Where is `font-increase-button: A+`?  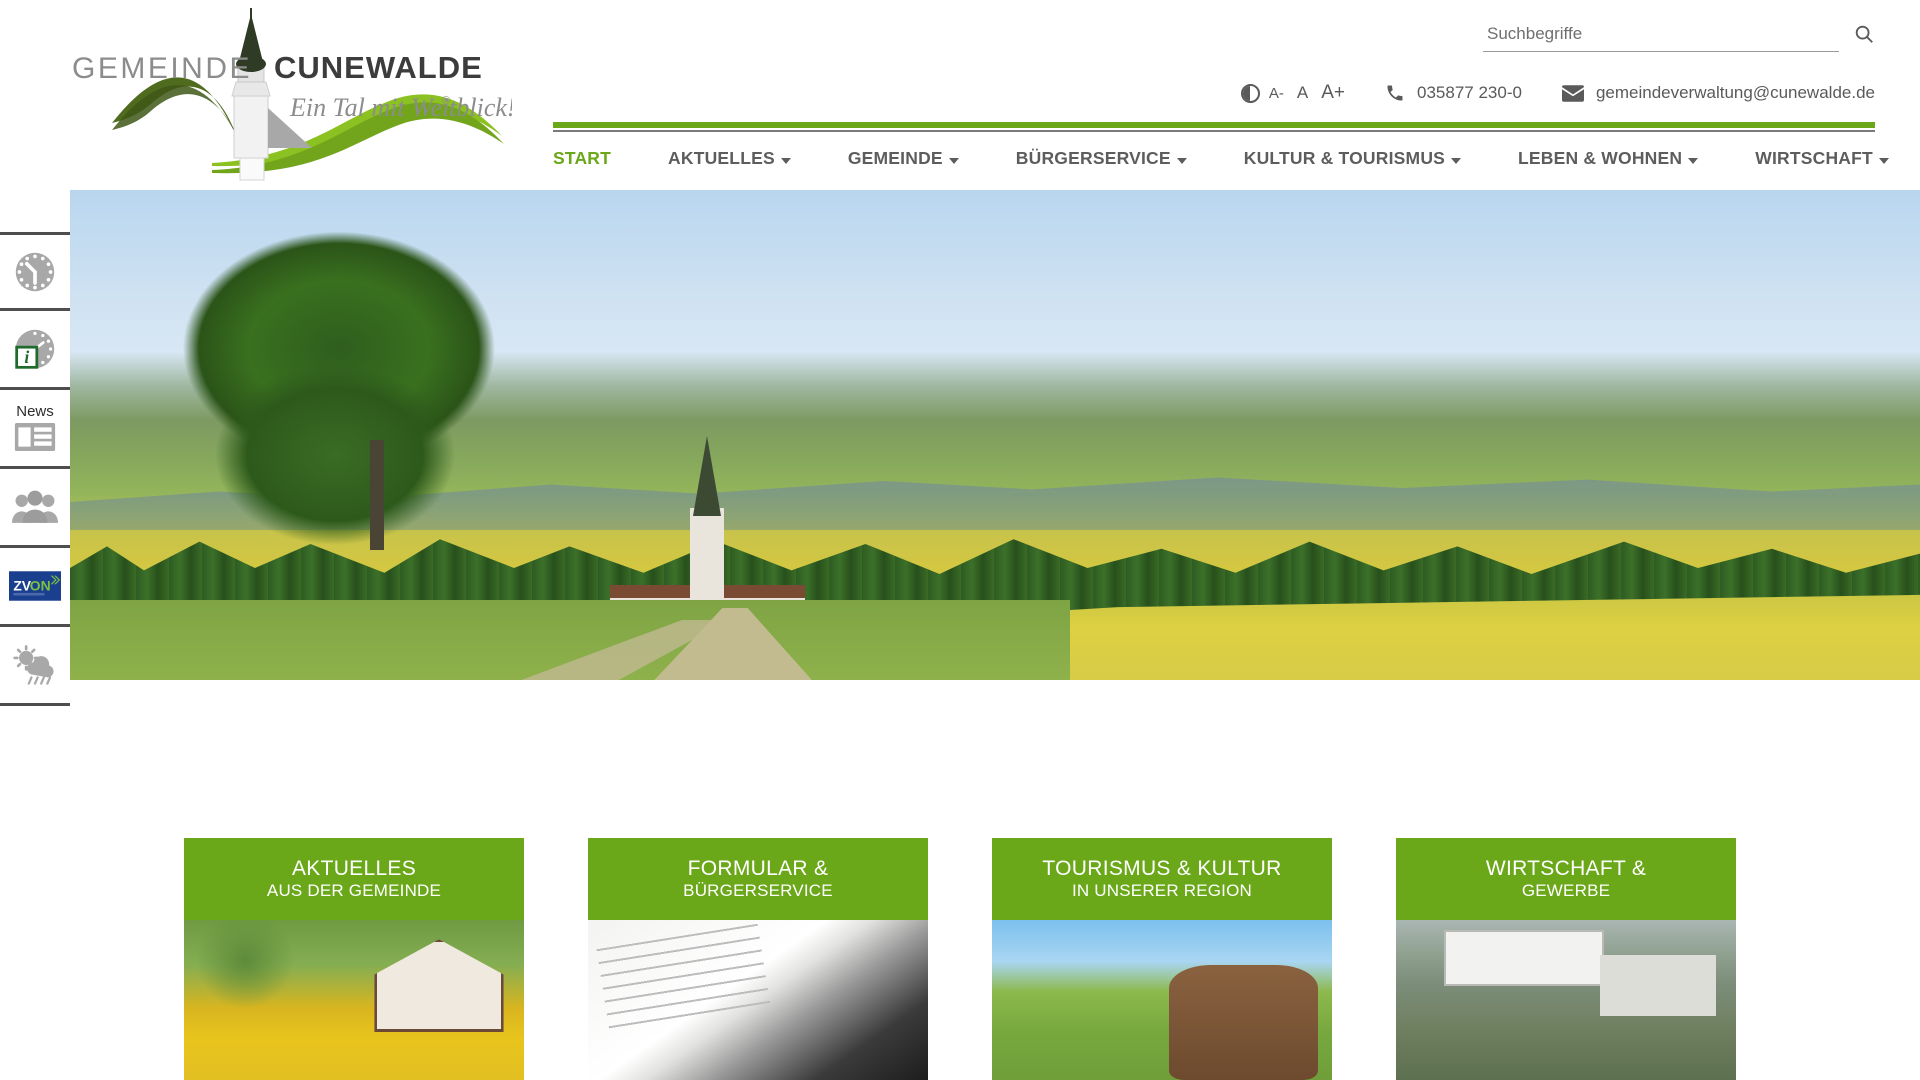 font-increase-button: A+ is located at coordinates (1333, 93).